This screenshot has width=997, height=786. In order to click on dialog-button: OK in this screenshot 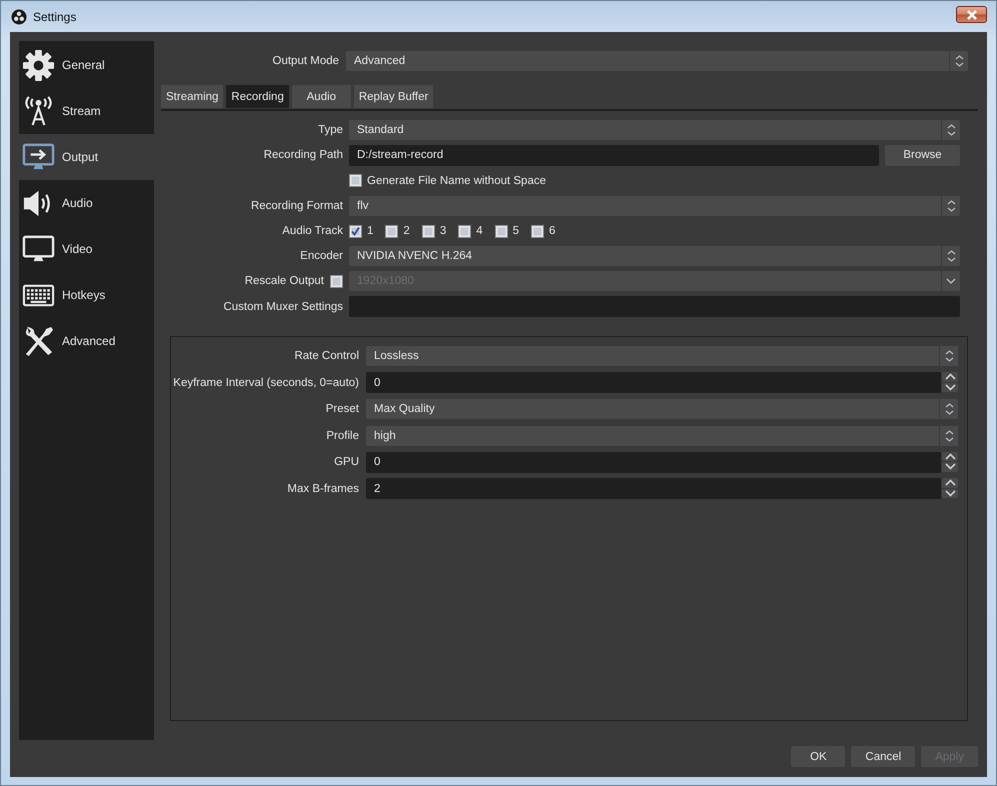, I will do `click(818, 756)`.